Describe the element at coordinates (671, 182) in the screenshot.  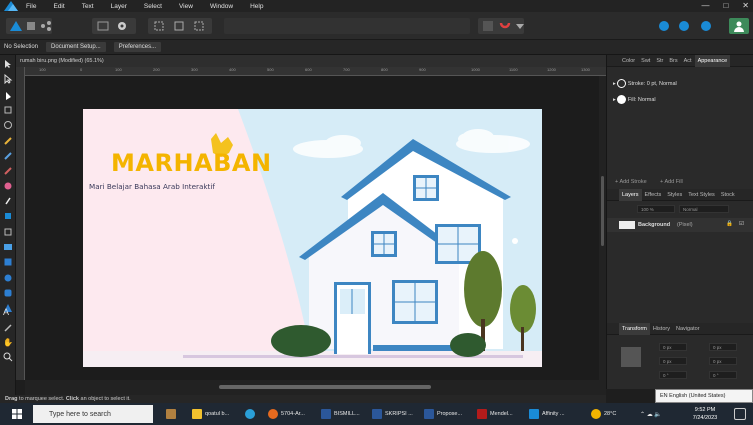
I see `add-fill-button: + Add Fill` at that location.